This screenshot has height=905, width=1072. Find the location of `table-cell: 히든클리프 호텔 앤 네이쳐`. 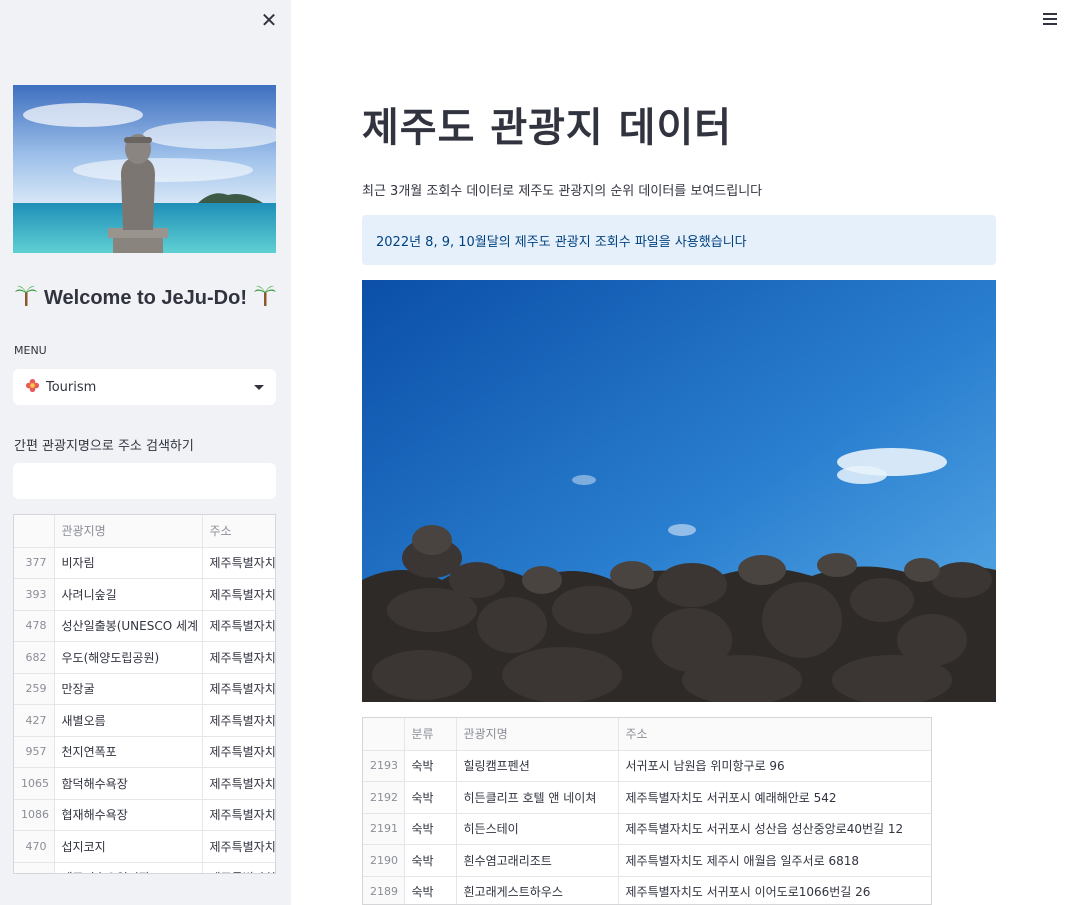

table-cell: 히든클리프 호텔 앤 네이쳐 is located at coordinates (537, 797).